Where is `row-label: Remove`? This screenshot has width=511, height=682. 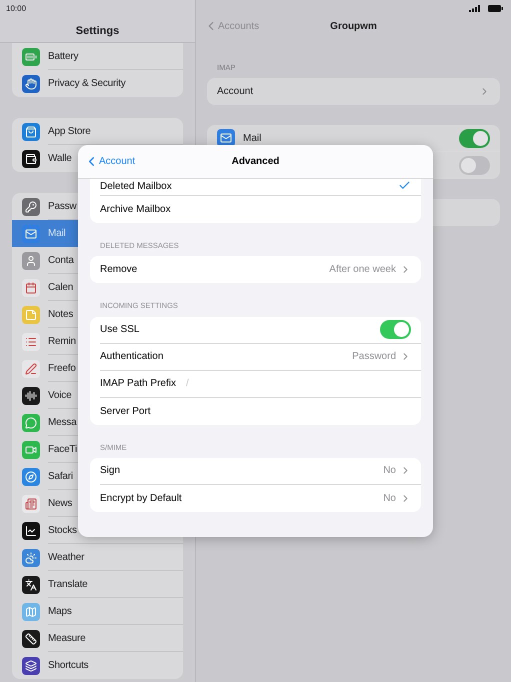 row-label: Remove is located at coordinates (119, 270).